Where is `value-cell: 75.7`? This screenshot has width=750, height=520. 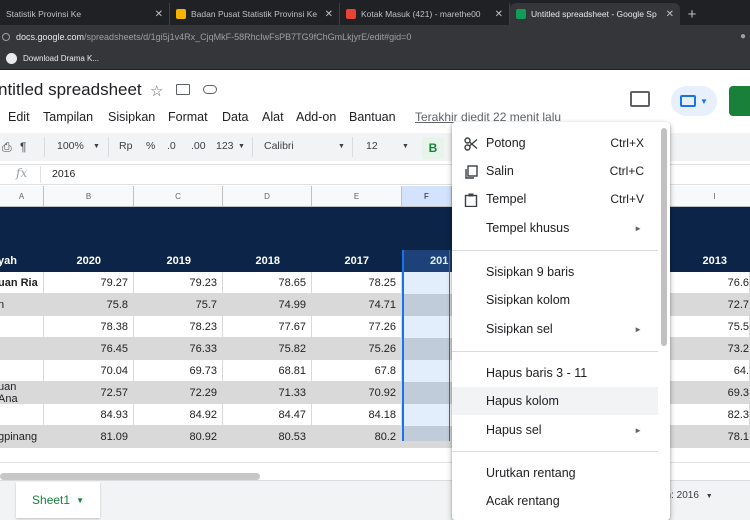
value-cell: 75.7 is located at coordinates (178, 305).